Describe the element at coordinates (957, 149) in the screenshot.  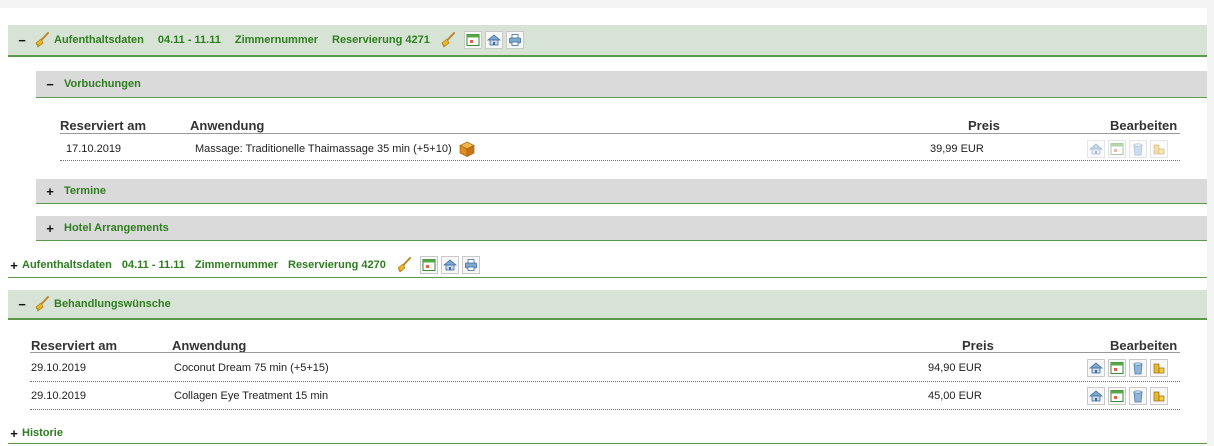
I see `cell-price: 39,99 EUR` at that location.